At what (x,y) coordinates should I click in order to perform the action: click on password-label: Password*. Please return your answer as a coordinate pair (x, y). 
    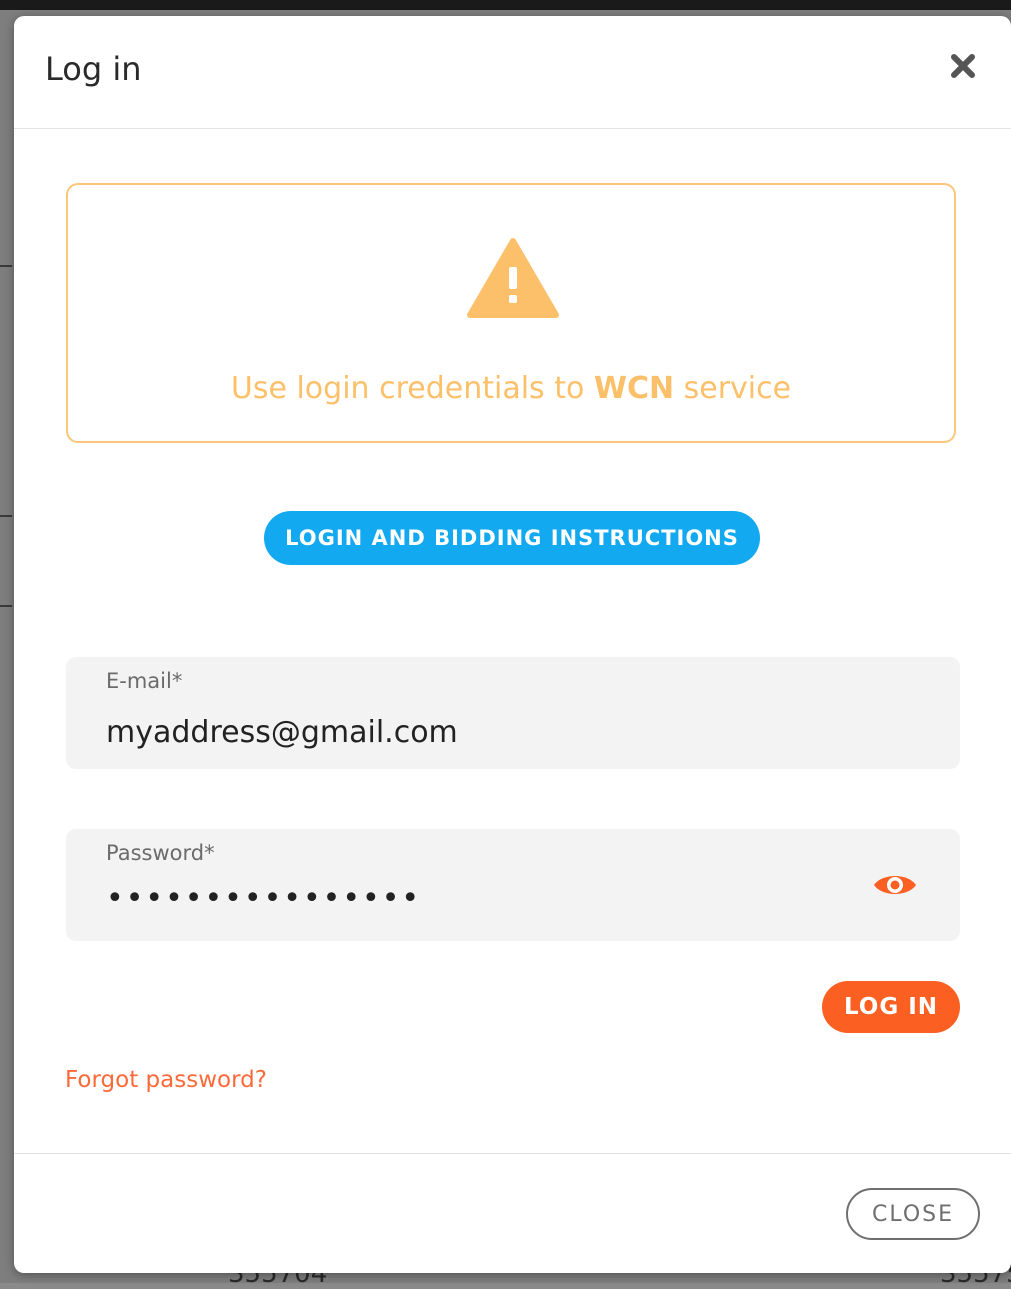
    Looking at the image, I should click on (160, 853).